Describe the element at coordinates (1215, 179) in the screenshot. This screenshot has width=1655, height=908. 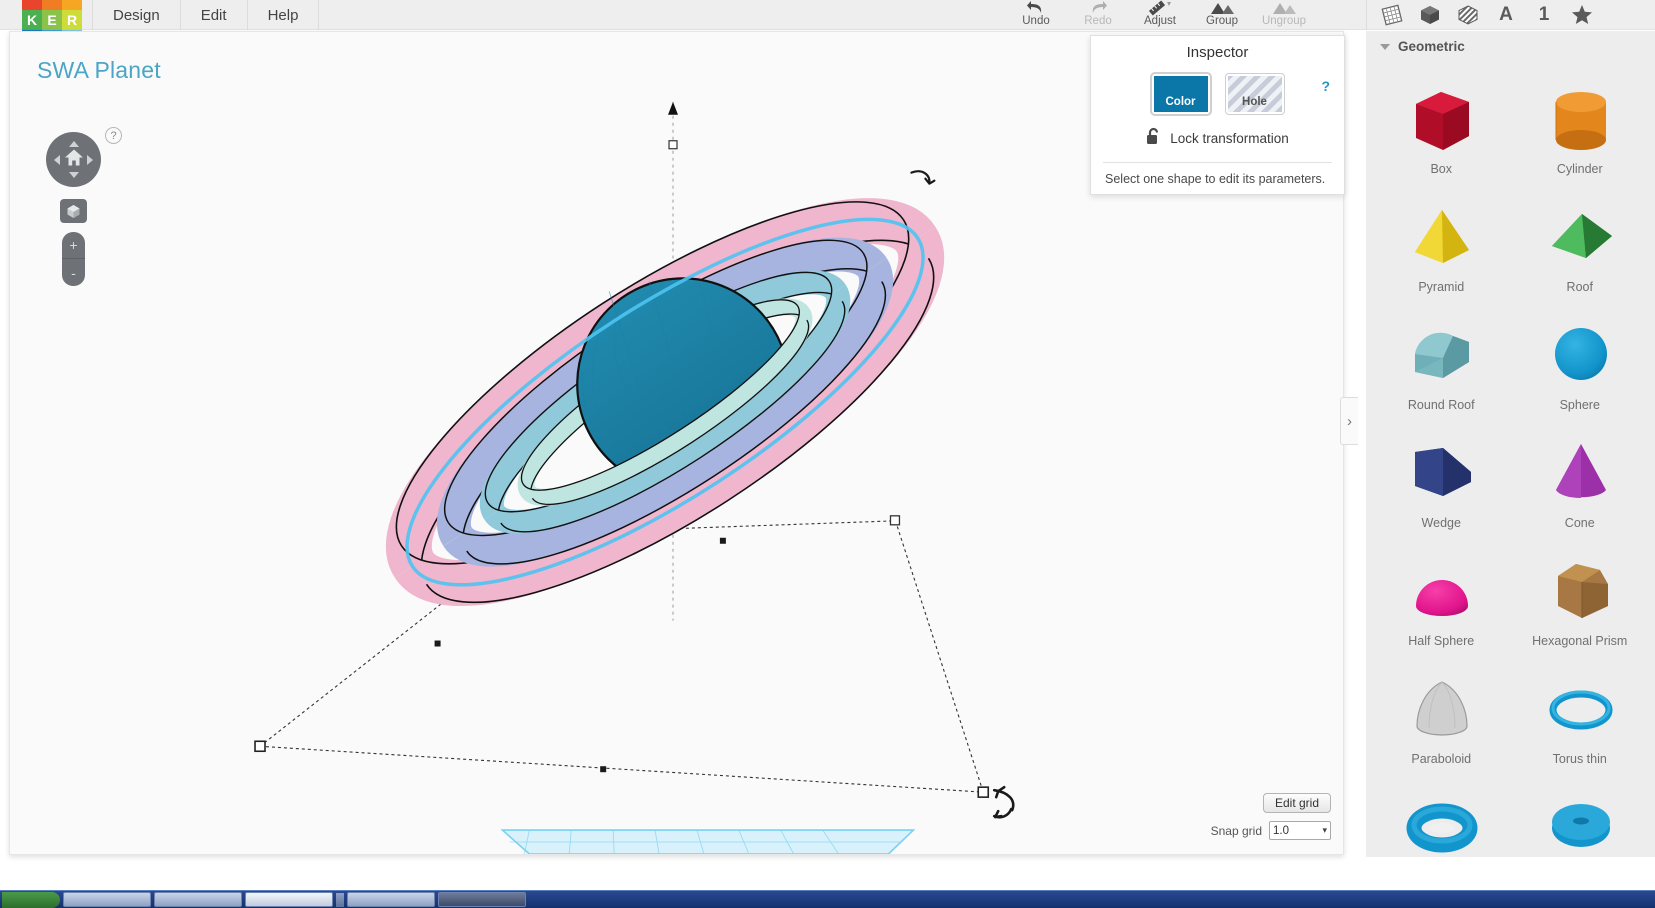
I see `inspector-note: Select one shape to edit its parameters.` at that location.